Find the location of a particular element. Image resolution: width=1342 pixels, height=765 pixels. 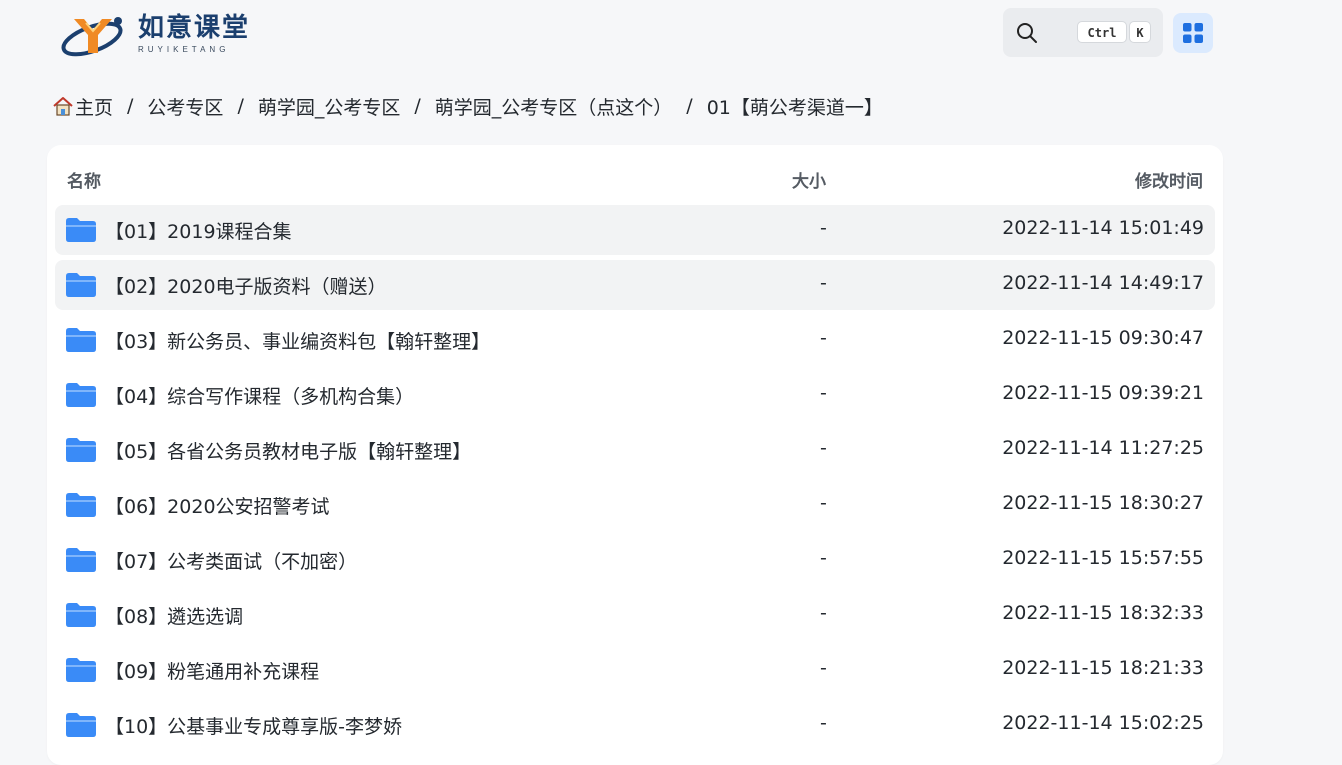

column-header-name: 名称 is located at coordinates (84, 179).